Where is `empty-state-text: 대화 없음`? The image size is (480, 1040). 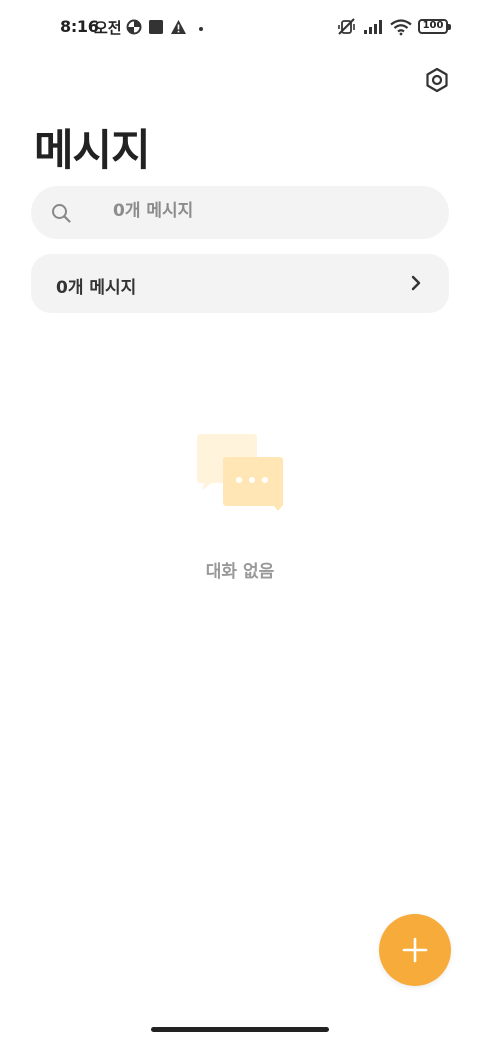 empty-state-text: 대화 없음 is located at coordinates (240, 572).